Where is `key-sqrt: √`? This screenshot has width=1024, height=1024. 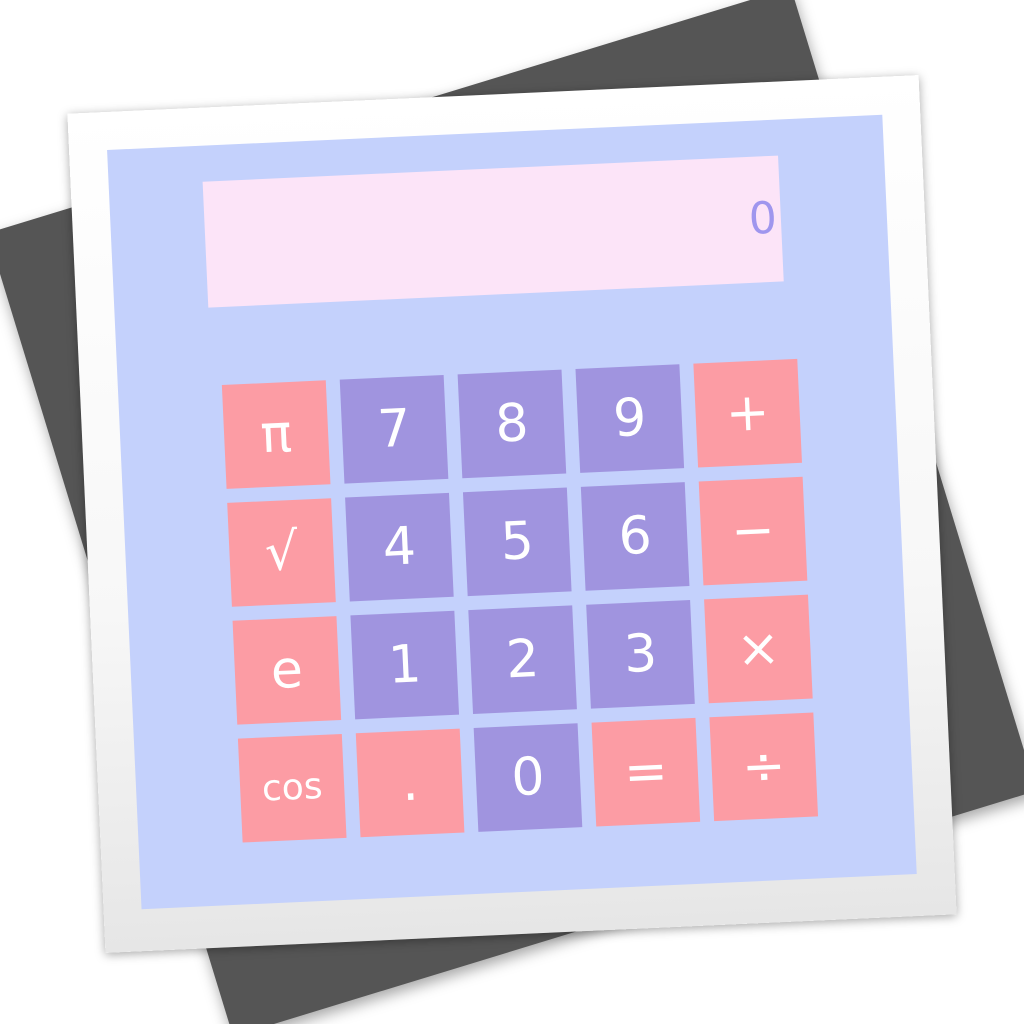 key-sqrt: √ is located at coordinates (281, 552).